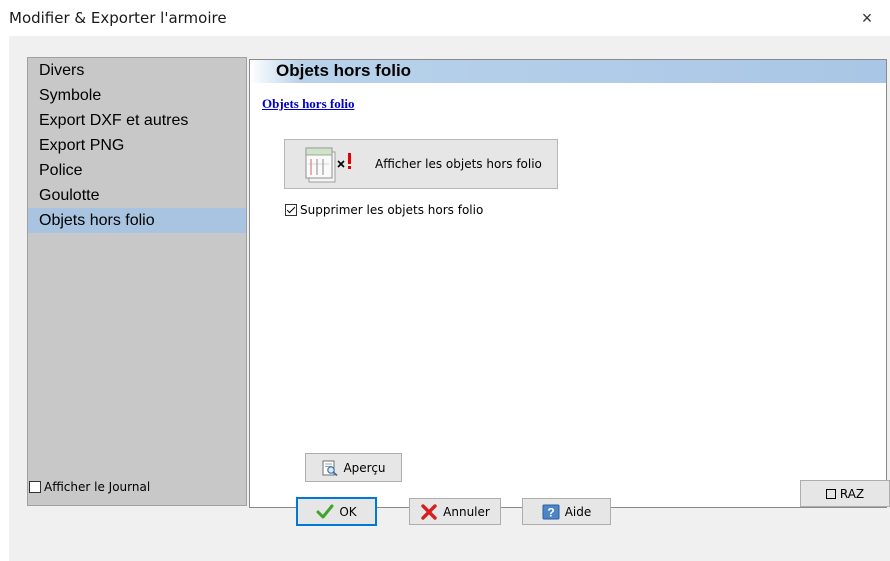  What do you see at coordinates (137, 195) in the screenshot?
I see `sidebar-item-goulotte: Goulotte` at bounding box center [137, 195].